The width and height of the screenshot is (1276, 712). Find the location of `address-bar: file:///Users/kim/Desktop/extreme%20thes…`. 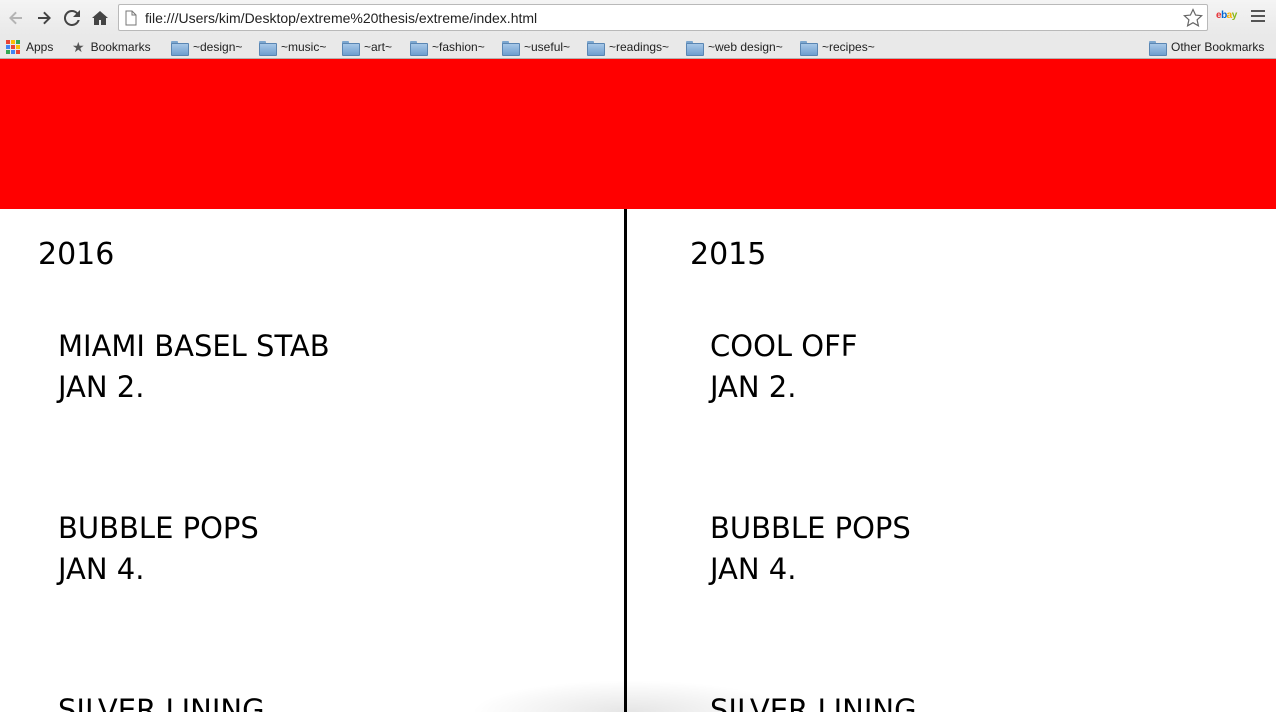

address-bar: file:///Users/kim/Desktop/extreme%20thes… is located at coordinates (663, 17).